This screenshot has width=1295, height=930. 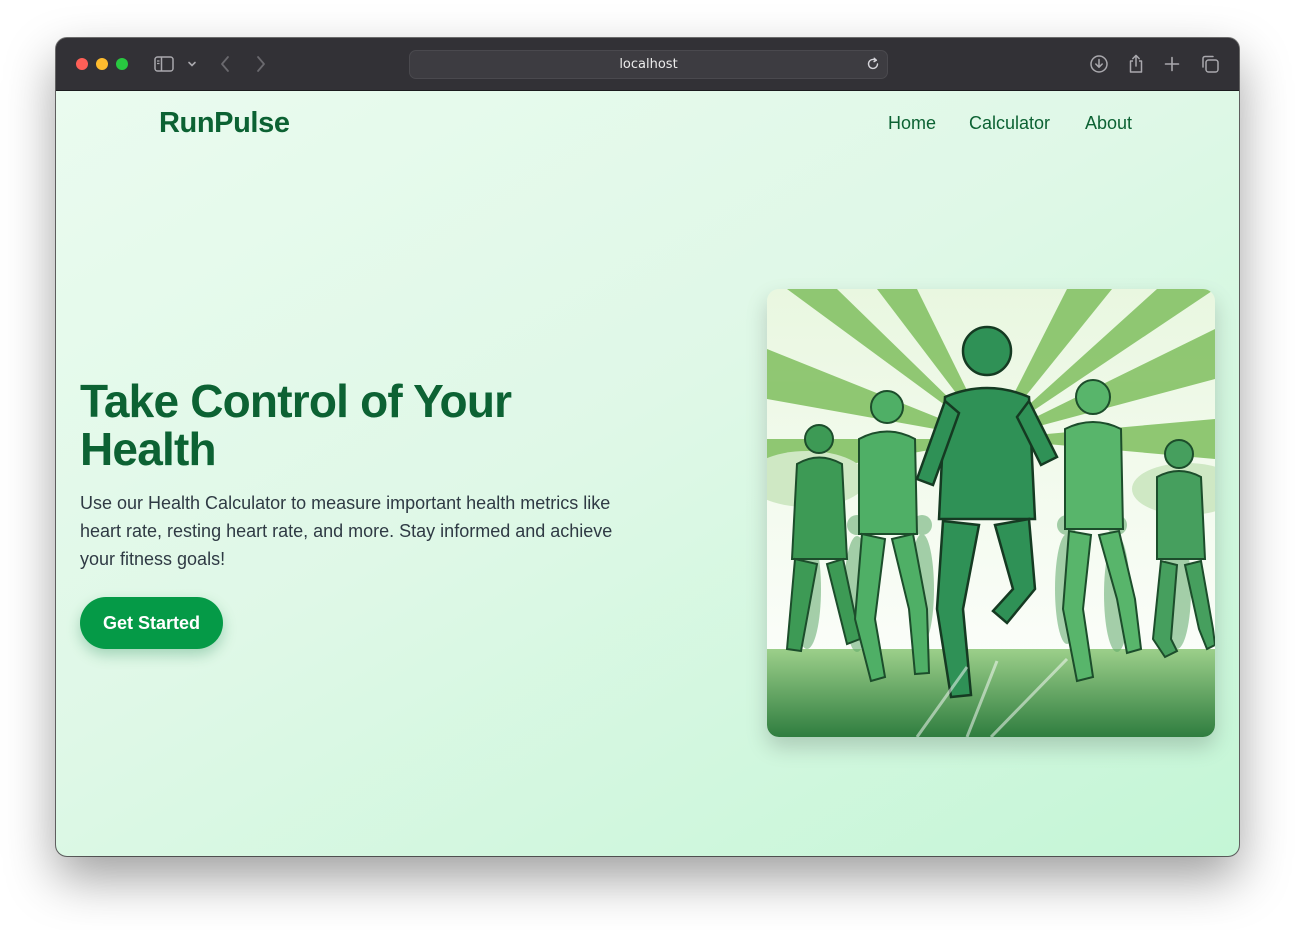 I want to click on tabs-overview-icon, so click(x=1210, y=64).